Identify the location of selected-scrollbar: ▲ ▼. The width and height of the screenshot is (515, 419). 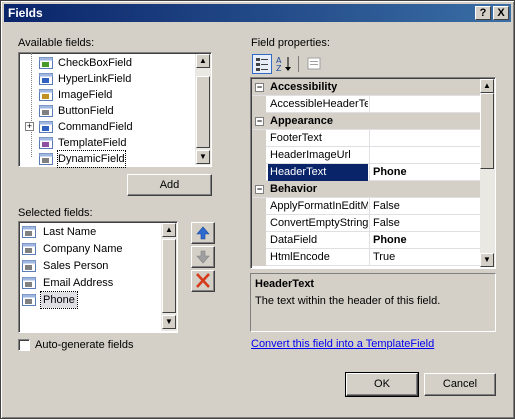
(169, 277).